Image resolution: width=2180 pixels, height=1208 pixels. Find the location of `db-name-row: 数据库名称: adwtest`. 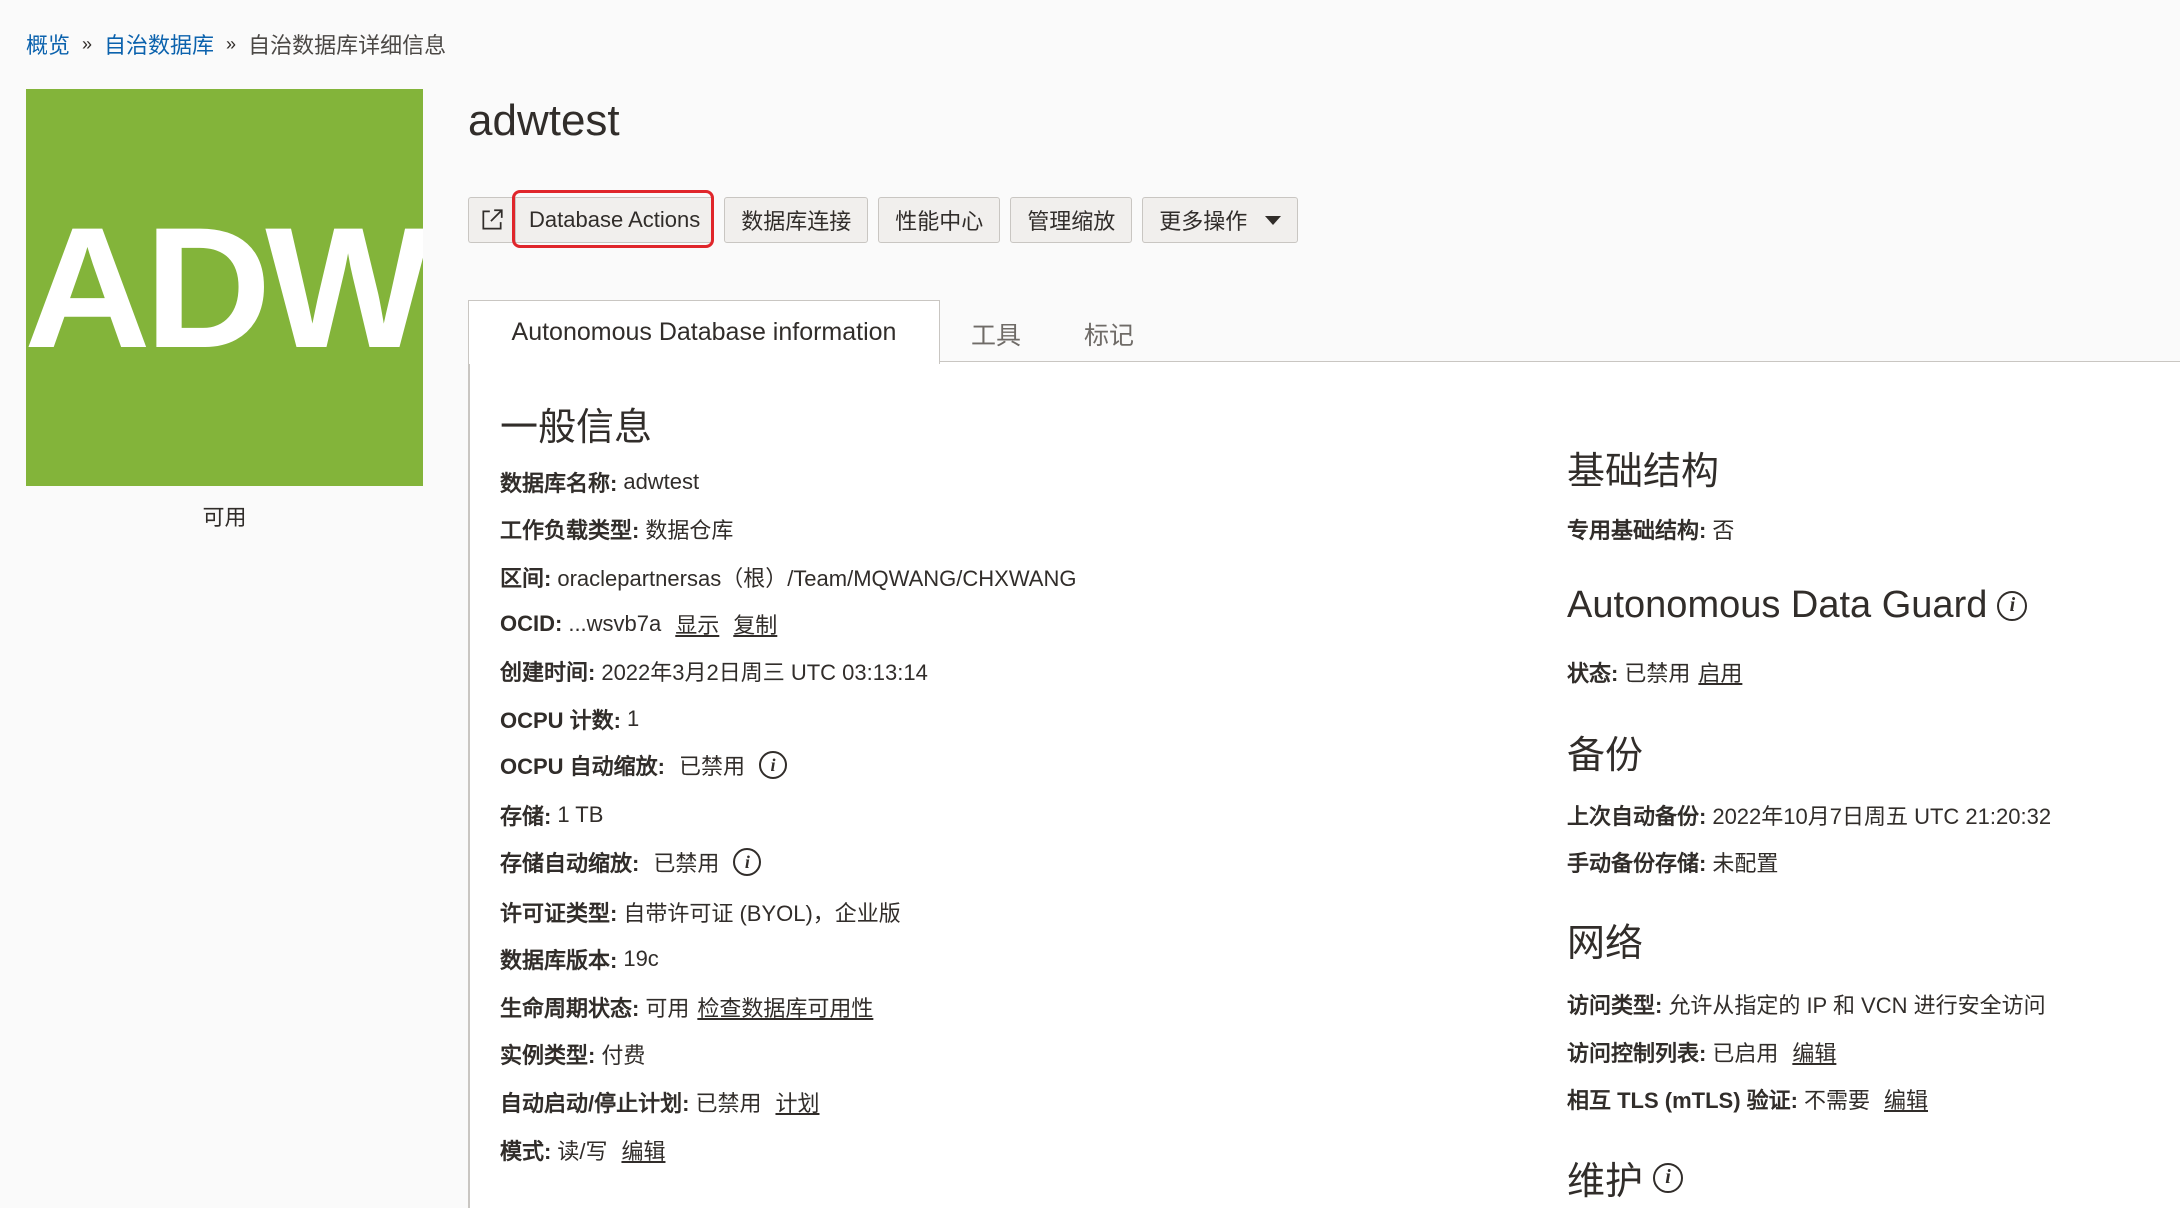

db-name-row: 数据库名称: adwtest is located at coordinates (599, 482).